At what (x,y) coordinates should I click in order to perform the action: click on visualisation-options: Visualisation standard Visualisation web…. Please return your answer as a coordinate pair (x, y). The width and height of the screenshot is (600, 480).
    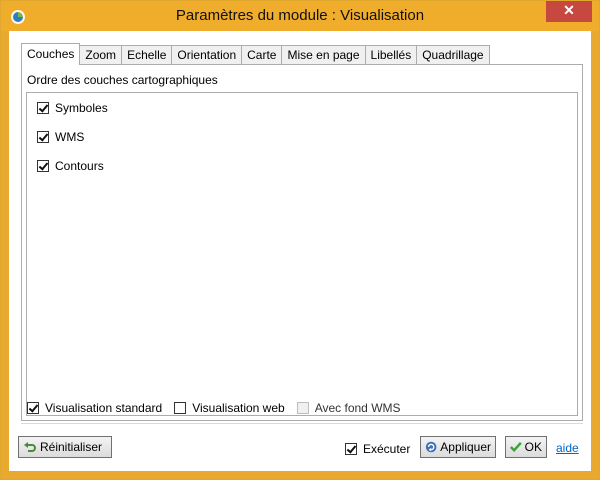
    Looking at the image, I should click on (220, 408).